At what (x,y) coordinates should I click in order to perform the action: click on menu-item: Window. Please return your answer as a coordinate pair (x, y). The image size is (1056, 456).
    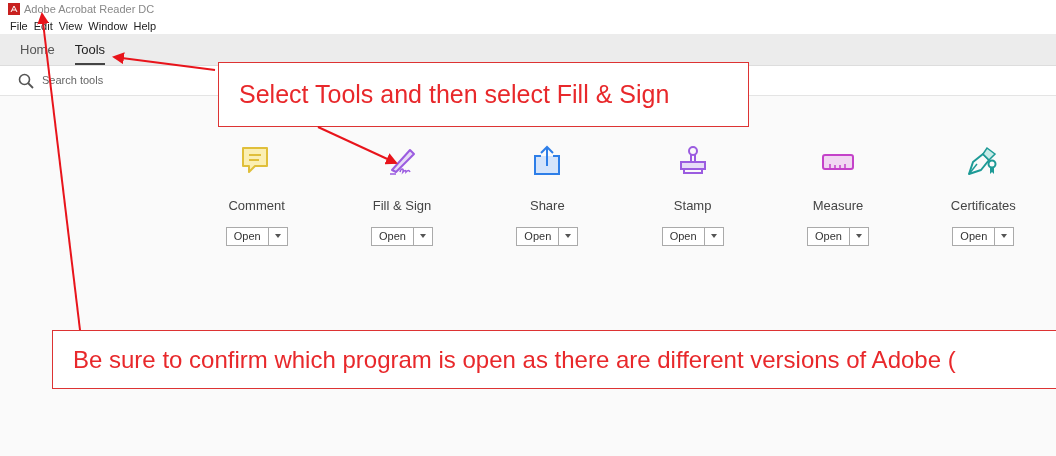
    Looking at the image, I should click on (108, 26).